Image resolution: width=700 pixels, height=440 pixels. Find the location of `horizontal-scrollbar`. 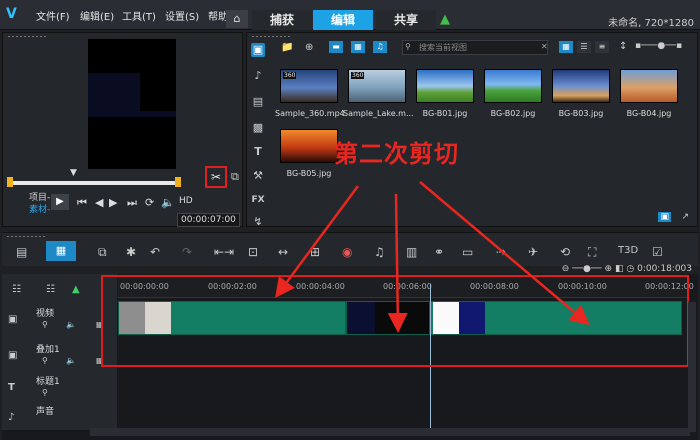

horizontal-scrollbar is located at coordinates (390, 432).